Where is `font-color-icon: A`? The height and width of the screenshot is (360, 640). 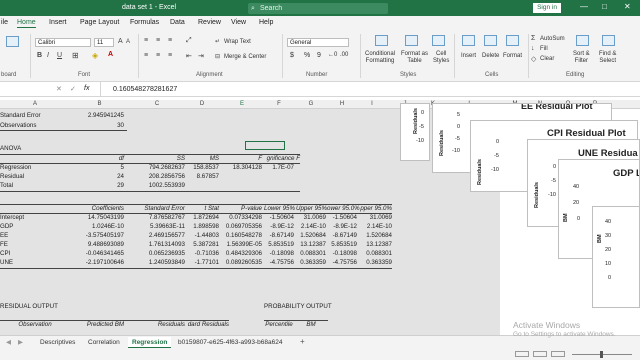 font-color-icon: A is located at coordinates (110, 54).